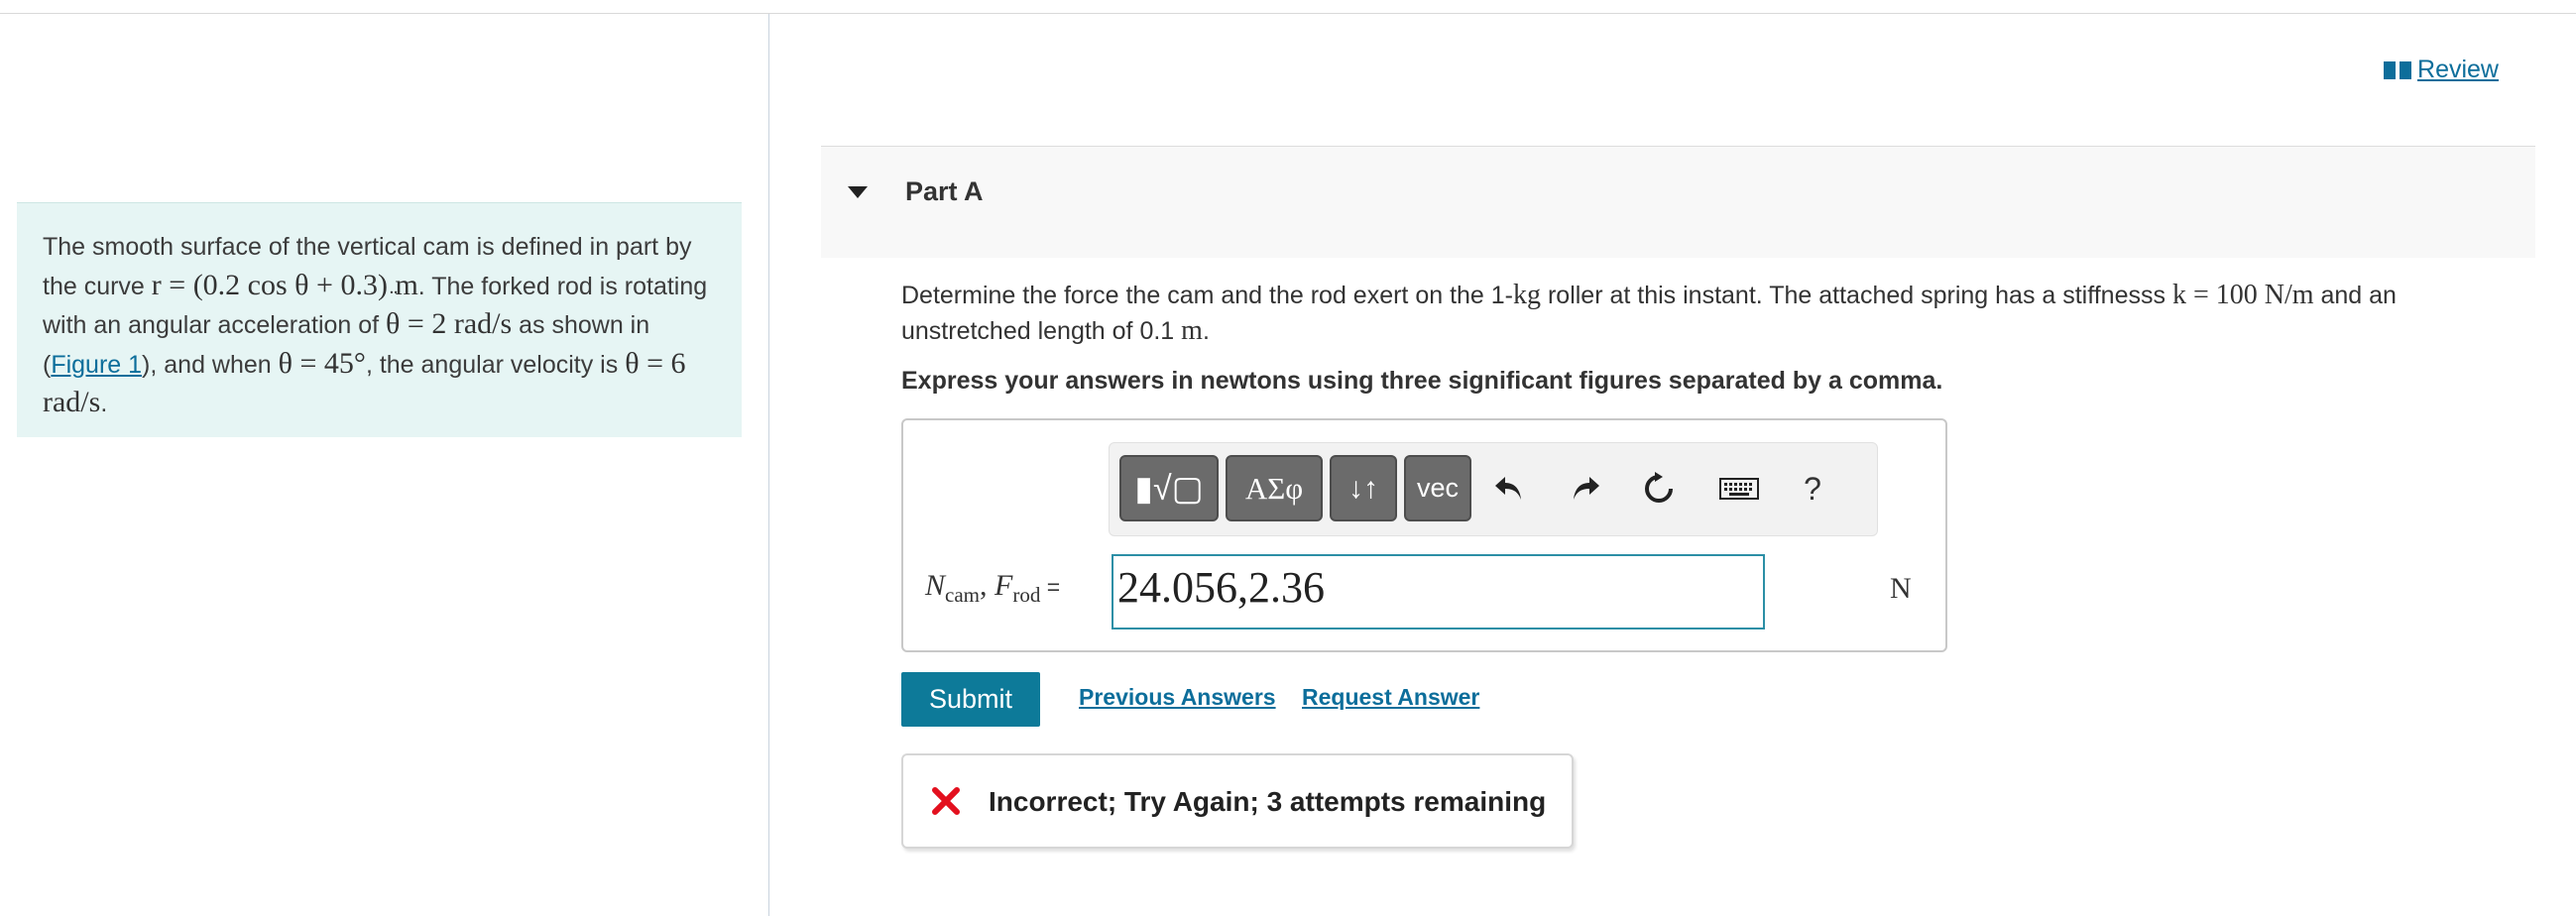 The image size is (2576, 916). What do you see at coordinates (1901, 588) in the screenshot?
I see `answer-unit: N` at bounding box center [1901, 588].